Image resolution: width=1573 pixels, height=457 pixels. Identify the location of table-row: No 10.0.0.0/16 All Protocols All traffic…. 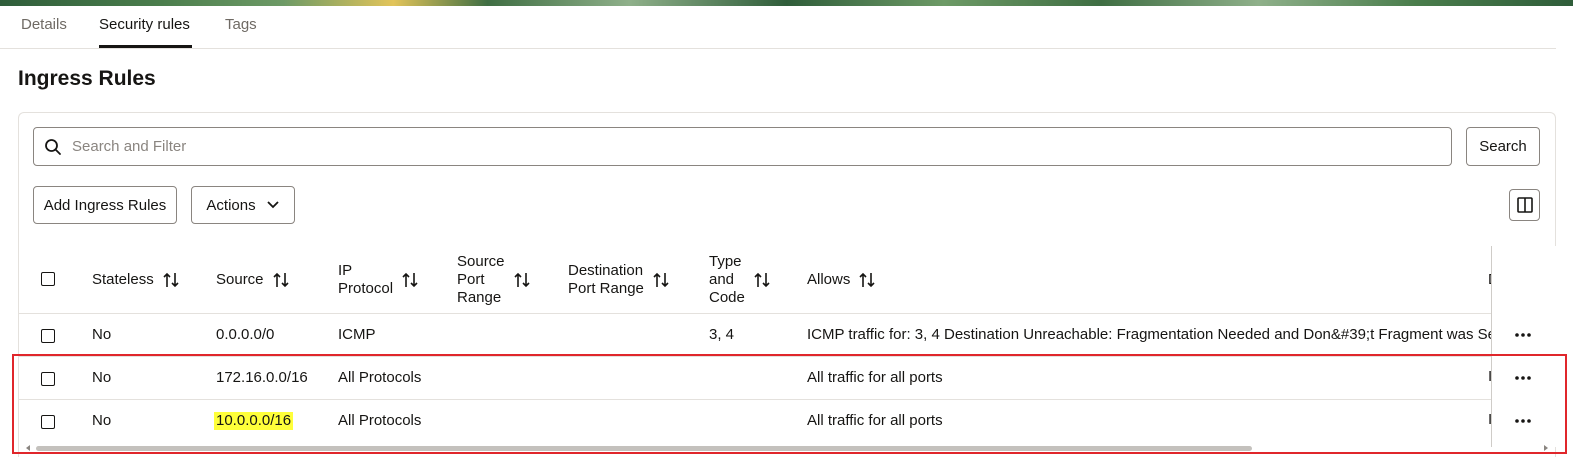
(787, 420).